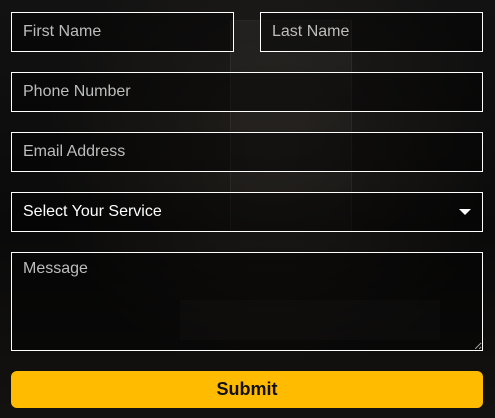 This screenshot has height=418, width=495. I want to click on first-name-input, so click(122, 32).